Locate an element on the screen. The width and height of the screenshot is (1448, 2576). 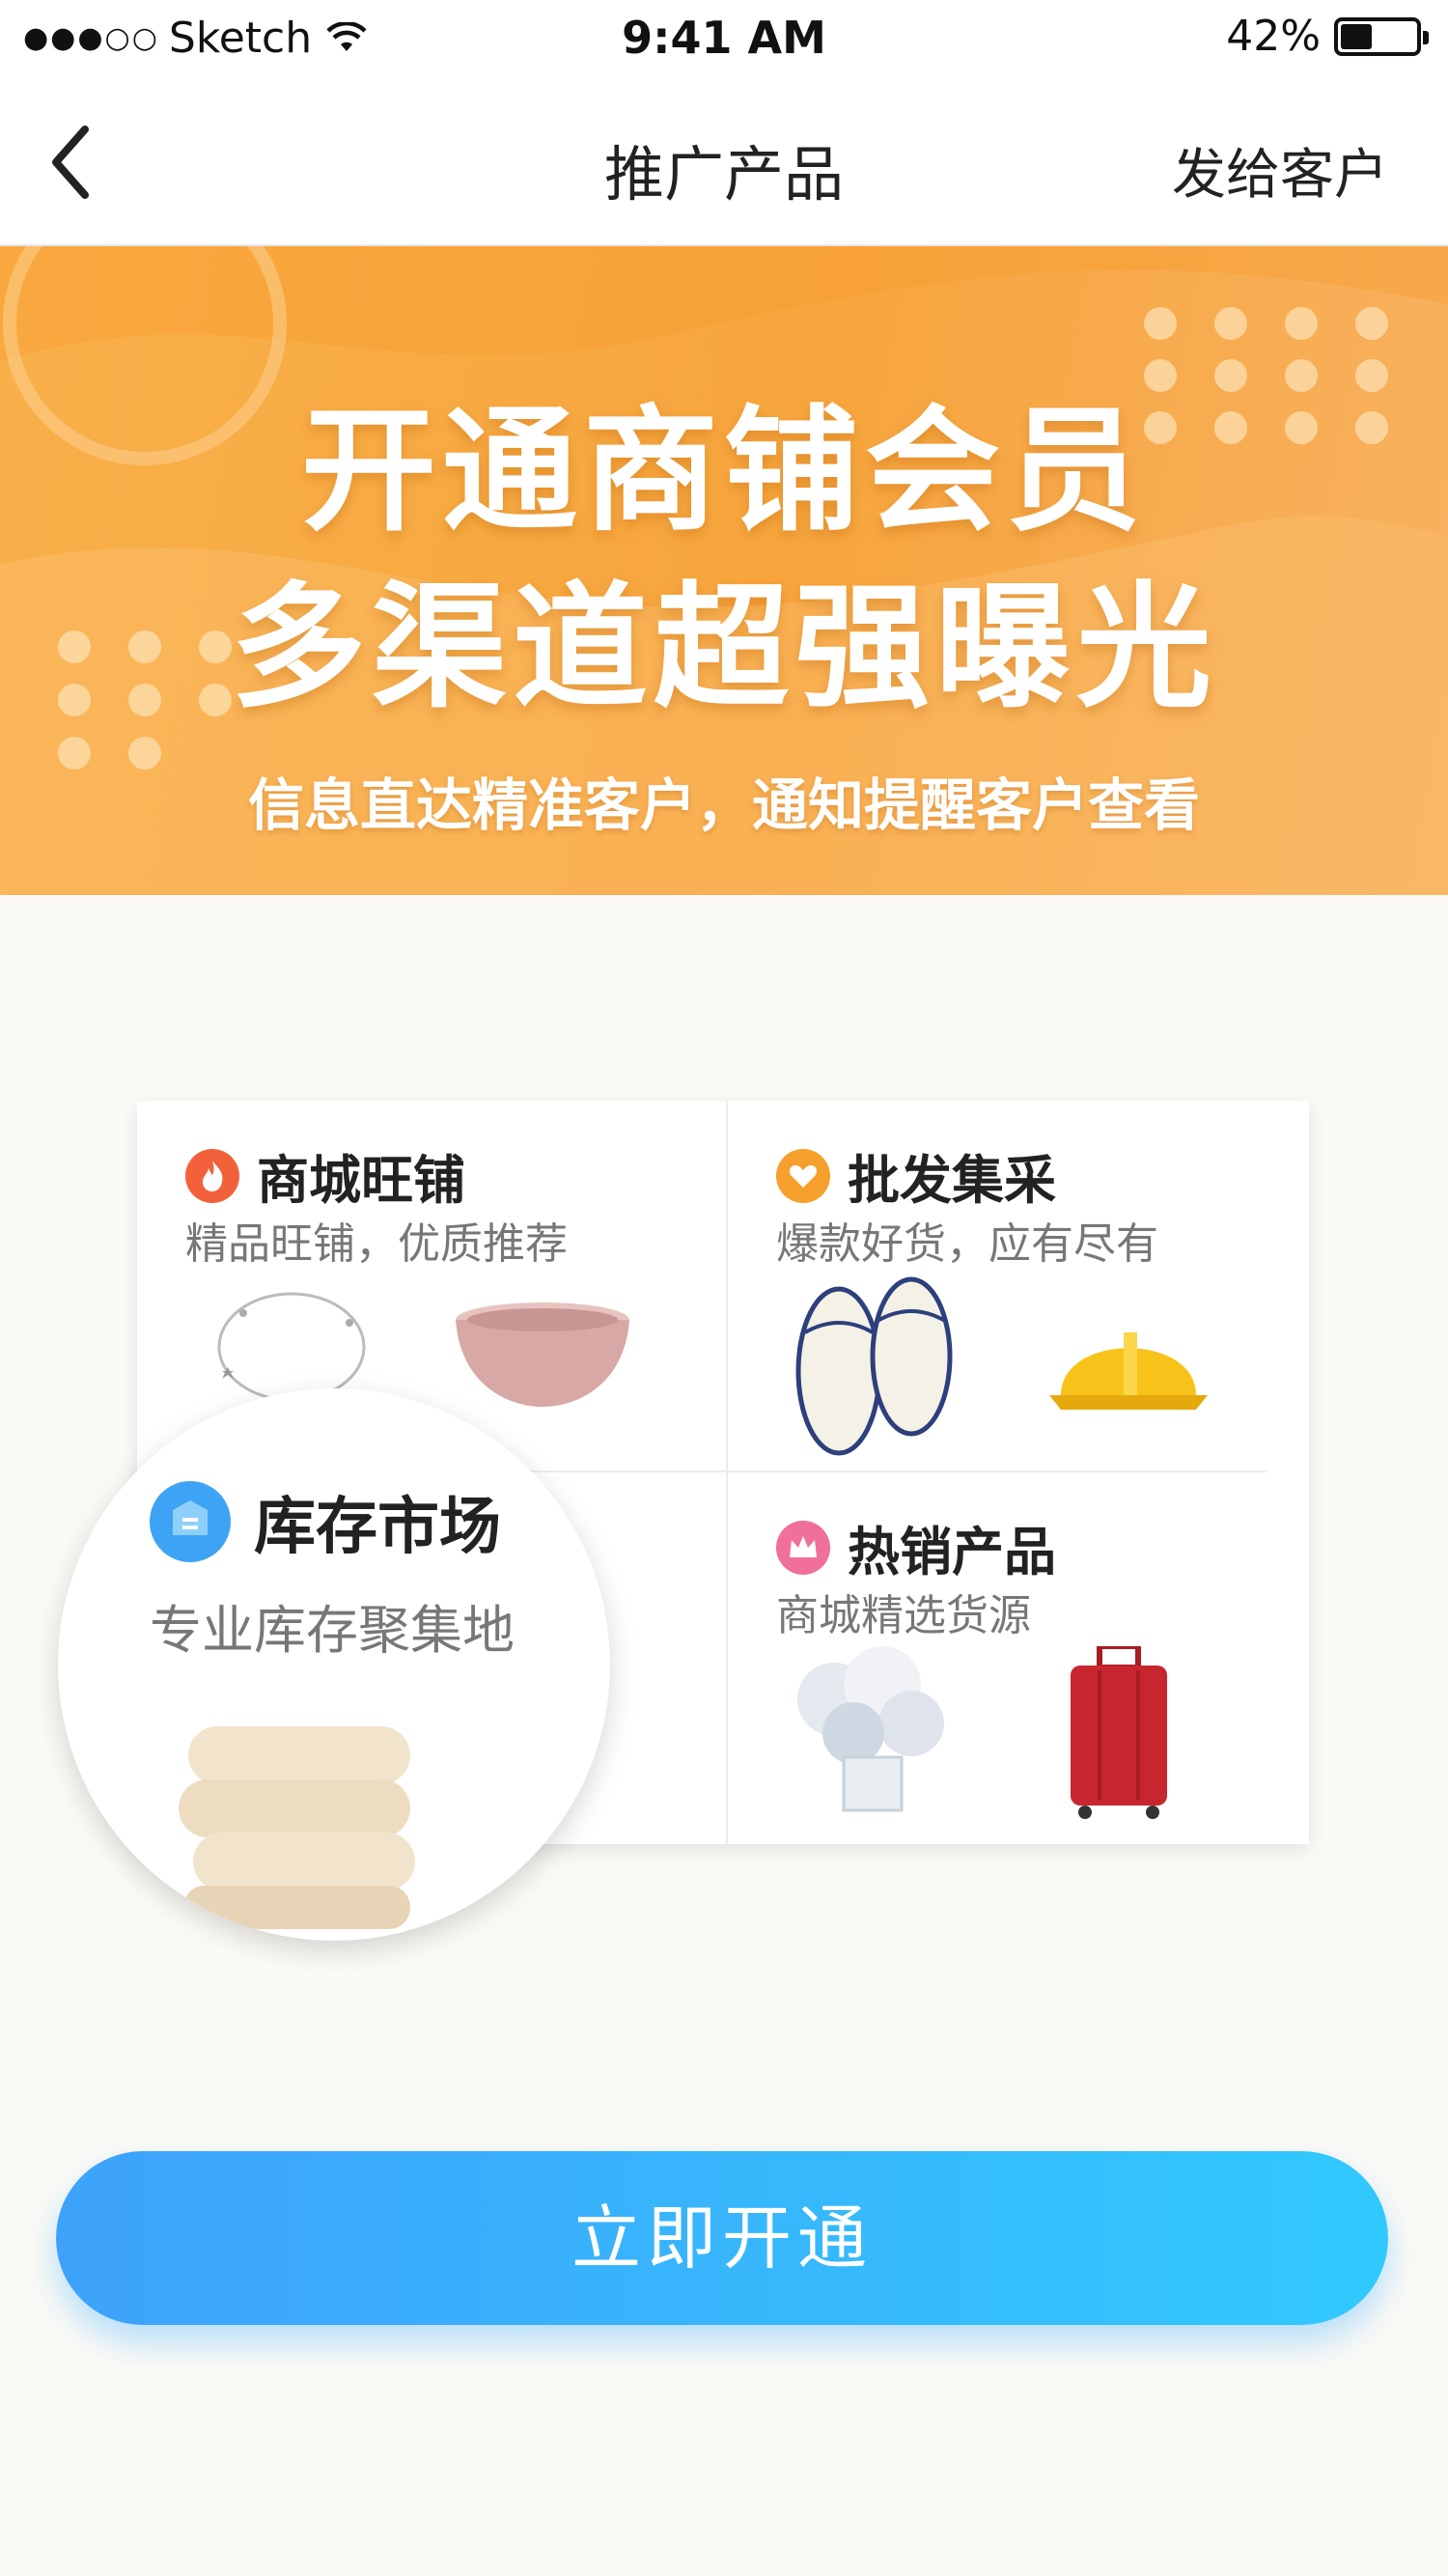
heart-icon is located at coordinates (803, 1175).